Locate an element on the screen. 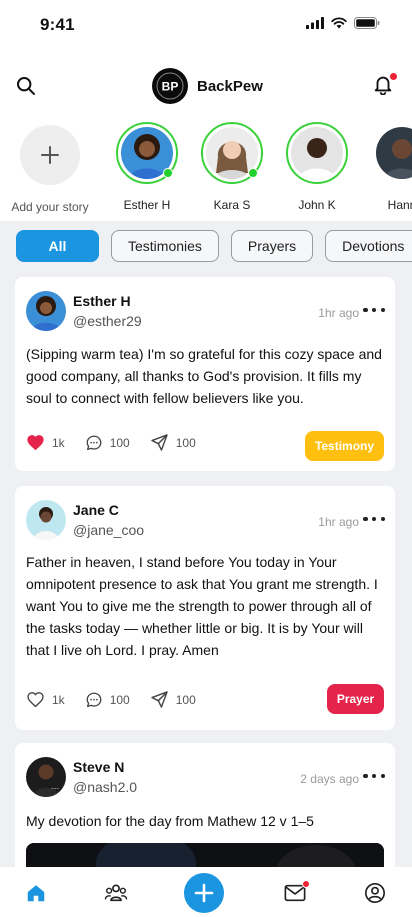  brand: BP BackPew is located at coordinates (207, 86).